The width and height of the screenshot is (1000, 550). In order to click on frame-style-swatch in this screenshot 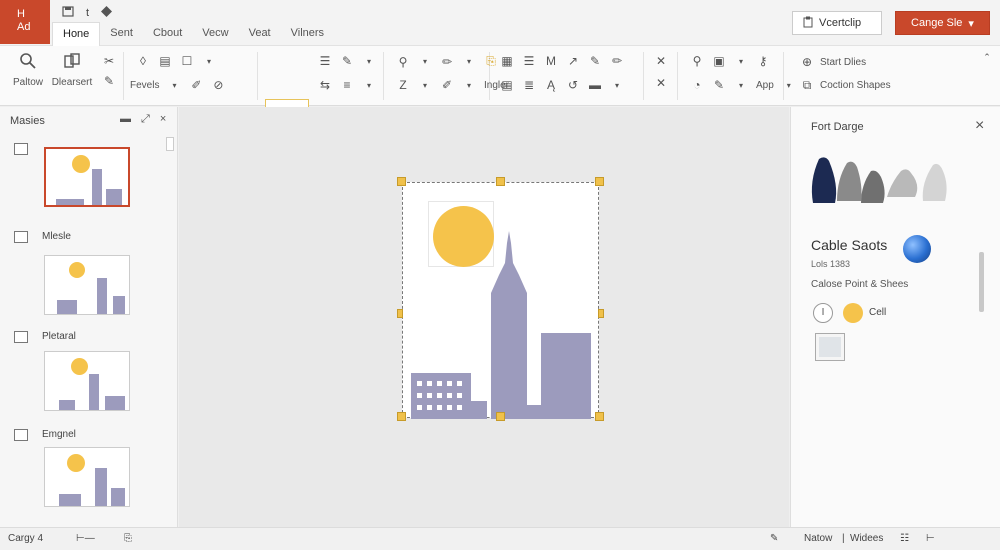, I will do `click(830, 347)`.